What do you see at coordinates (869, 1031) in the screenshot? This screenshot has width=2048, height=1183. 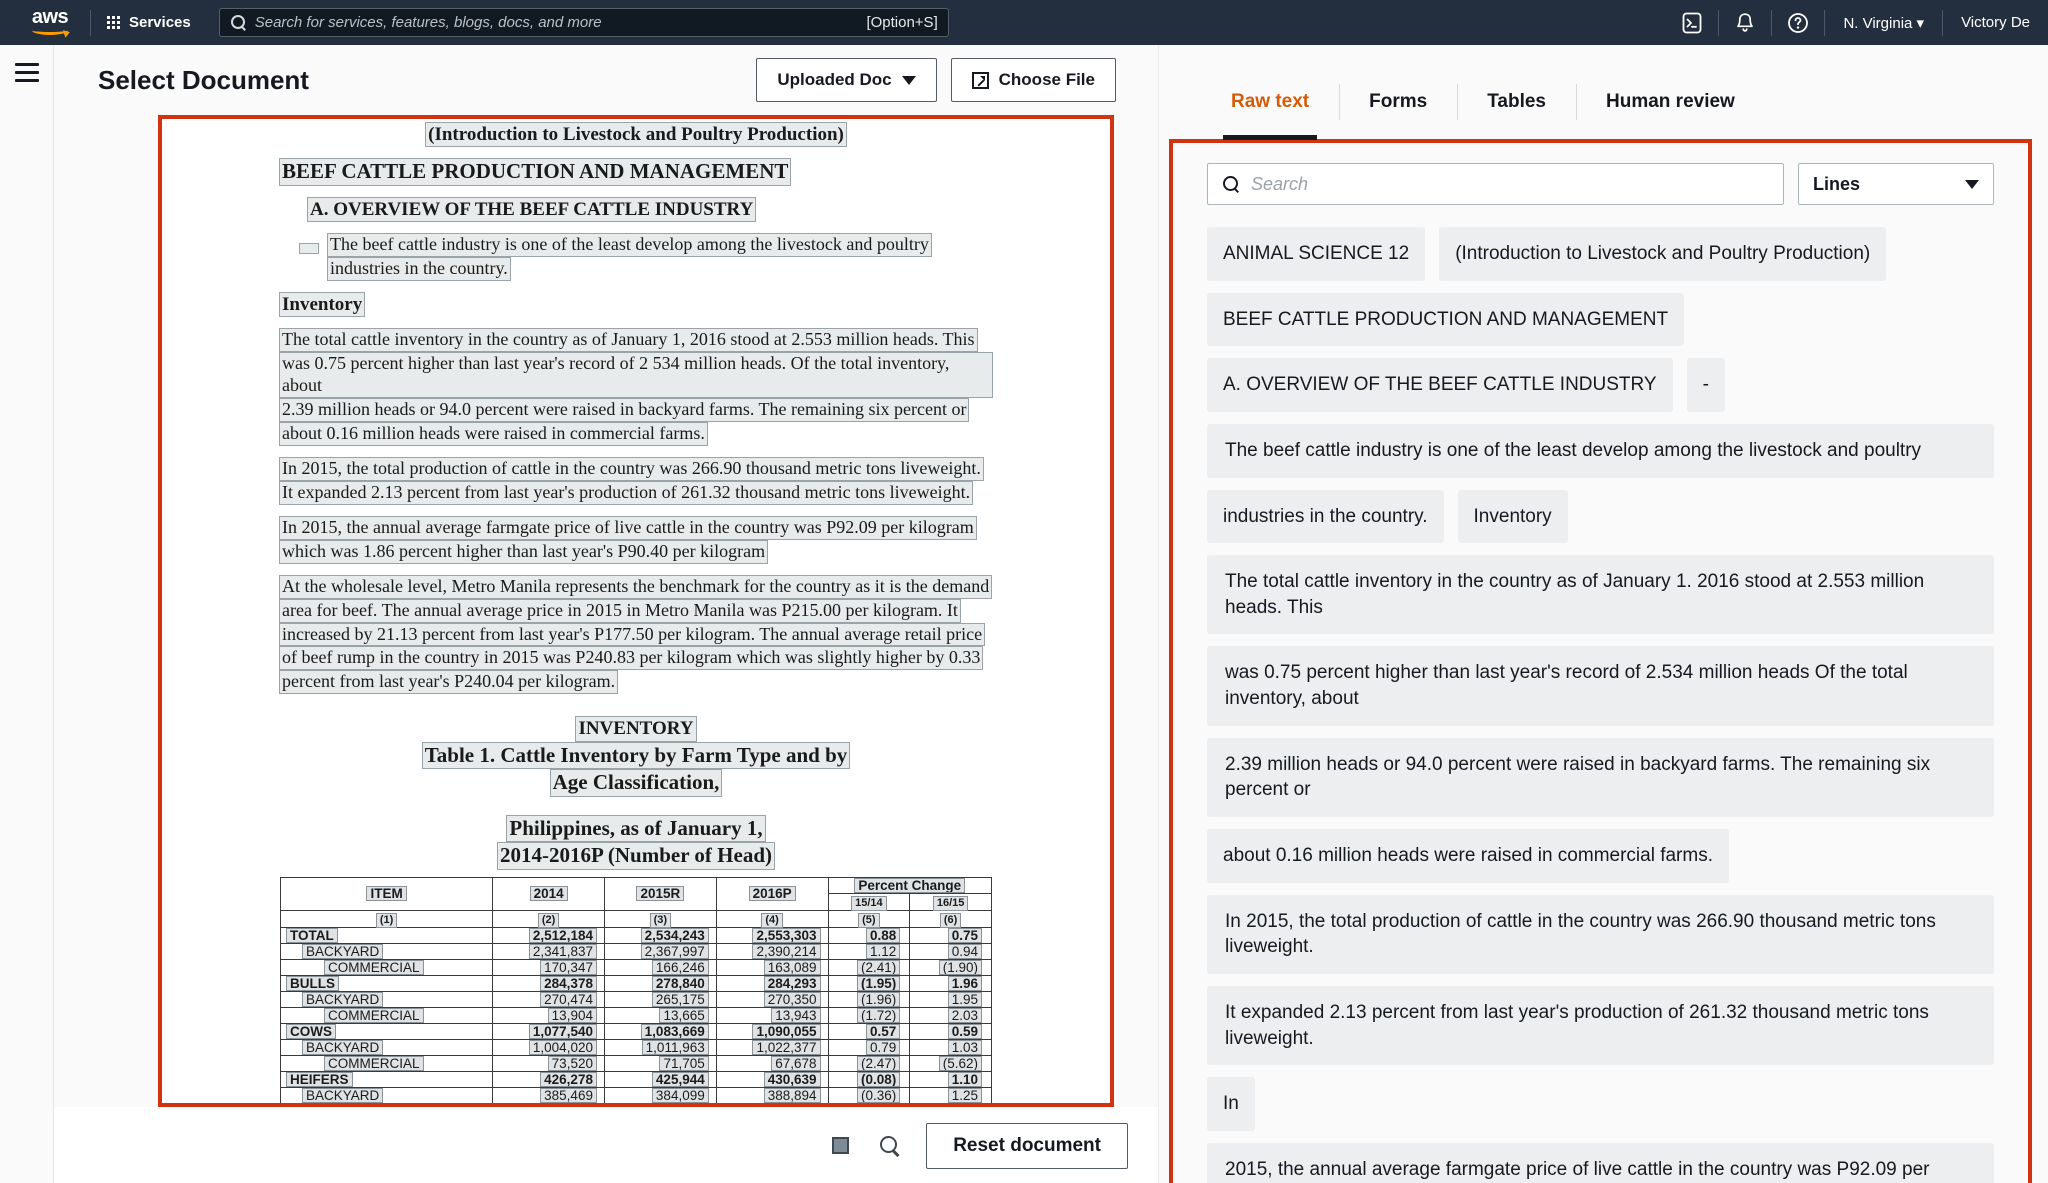 I see `cell-pc-15-14: 0.57` at bounding box center [869, 1031].